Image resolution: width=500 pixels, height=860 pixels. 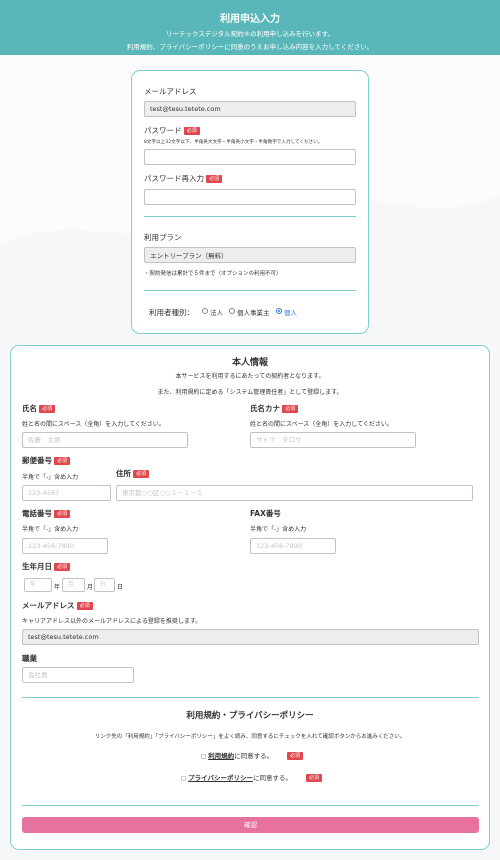 I want to click on plan-note: ・契約発信は累計で５件まで（オプションの利用不可）, so click(x=213, y=274).